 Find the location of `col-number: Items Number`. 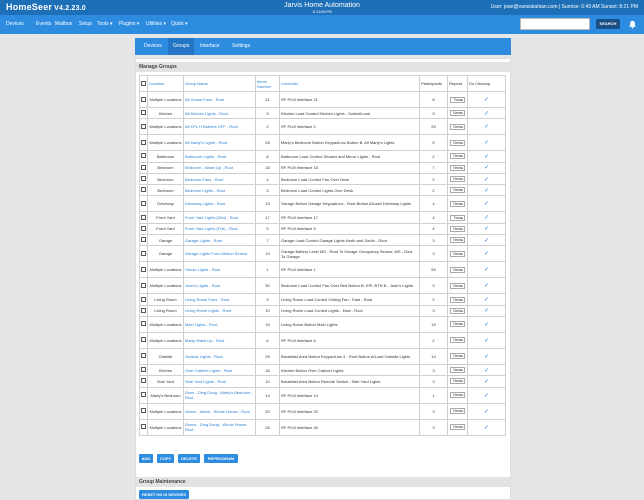

col-number: Items Number is located at coordinates (267, 83).